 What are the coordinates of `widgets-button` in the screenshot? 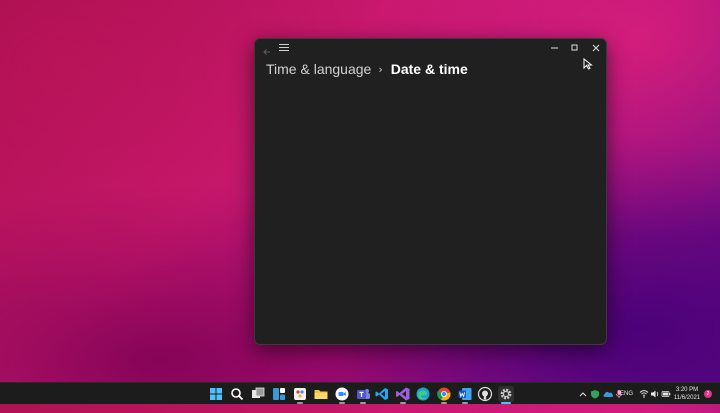 It's located at (279, 394).